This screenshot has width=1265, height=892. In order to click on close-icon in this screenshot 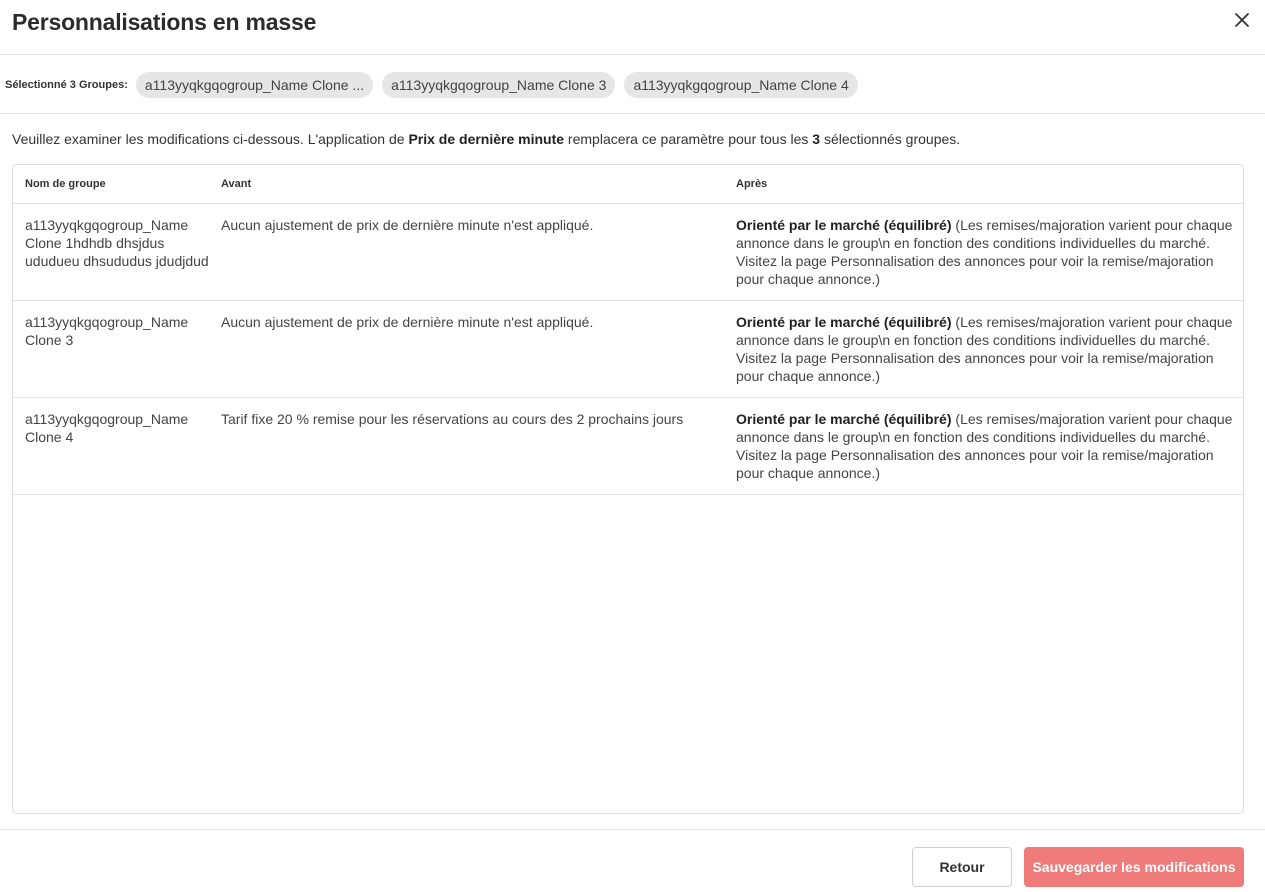, I will do `click(1242, 20)`.